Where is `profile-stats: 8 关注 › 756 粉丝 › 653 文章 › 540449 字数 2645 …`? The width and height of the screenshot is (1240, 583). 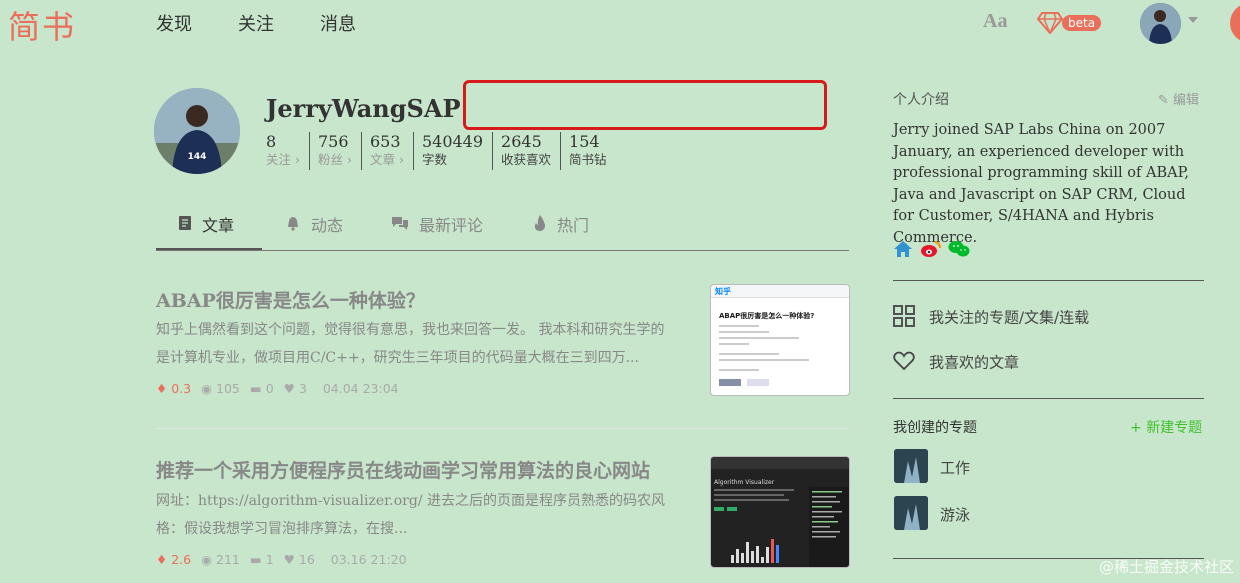
profile-stats: 8 关注 › 756 粉丝 › 653 文章 › 540449 字数 2645 … is located at coordinates (445, 151).